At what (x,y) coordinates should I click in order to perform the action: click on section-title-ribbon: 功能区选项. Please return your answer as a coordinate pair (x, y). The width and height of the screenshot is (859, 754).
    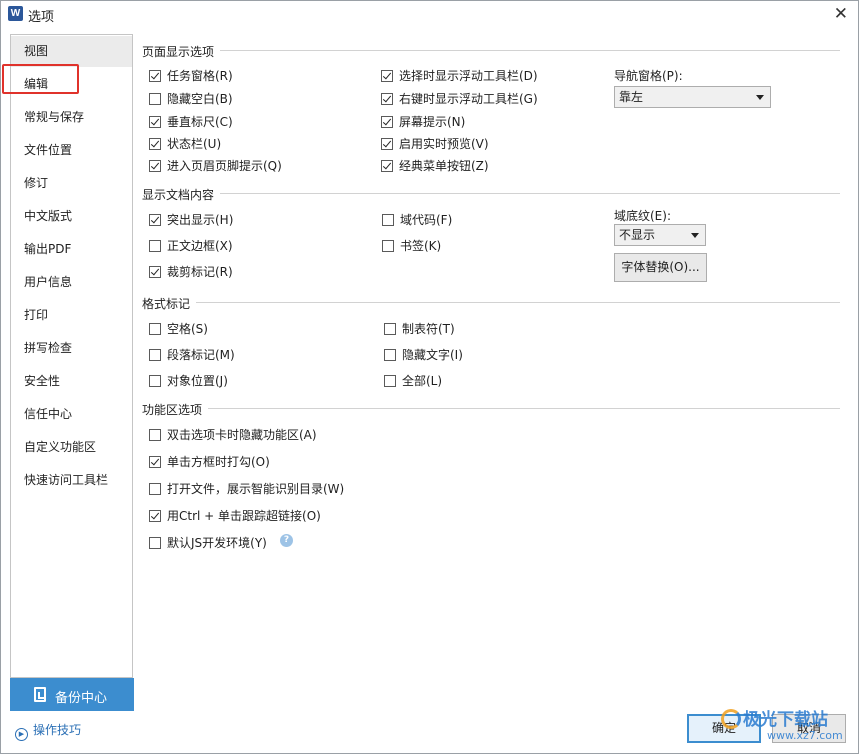
    Looking at the image, I should click on (175, 409).